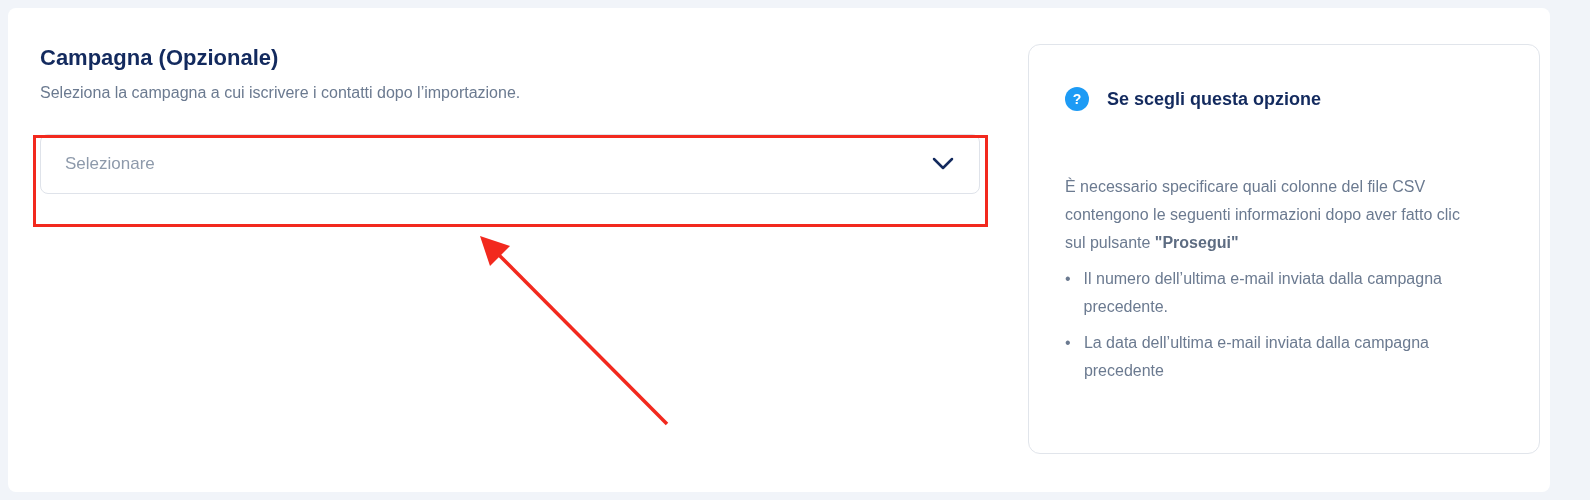 This screenshot has height=500, width=1590. I want to click on section-title: Campagna (Opzionale), so click(160, 58).